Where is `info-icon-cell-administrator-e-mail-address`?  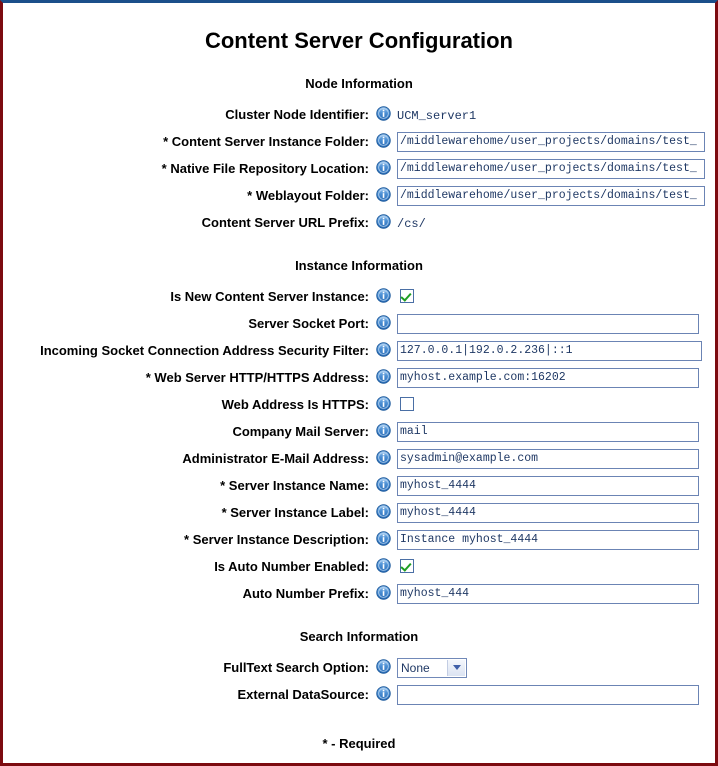 info-icon-cell-administrator-e-mail-address is located at coordinates (383, 458).